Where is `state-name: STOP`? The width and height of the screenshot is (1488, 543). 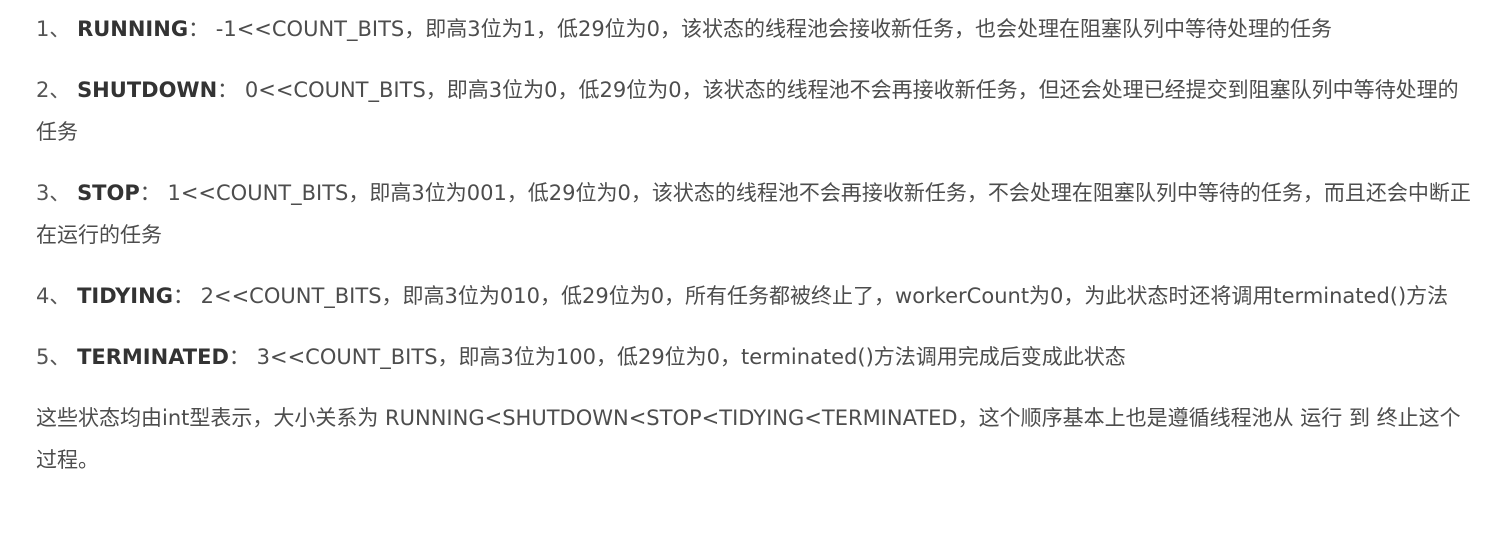 state-name: STOP is located at coordinates (108, 193).